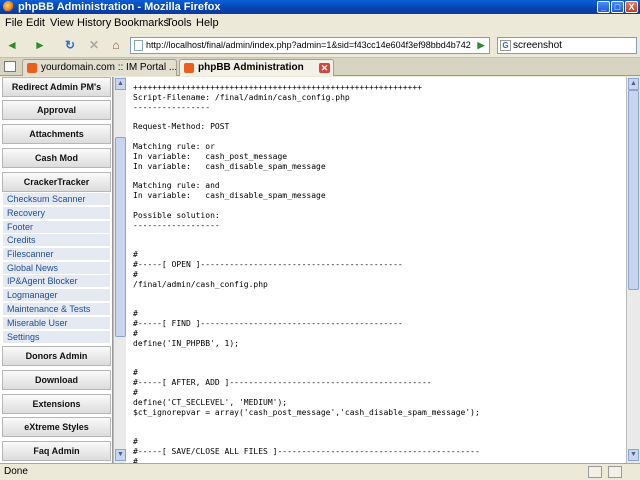 This screenshot has height=480, width=640. What do you see at coordinates (174, 147) in the screenshot?
I see `log-line: Matching rule: or` at bounding box center [174, 147].